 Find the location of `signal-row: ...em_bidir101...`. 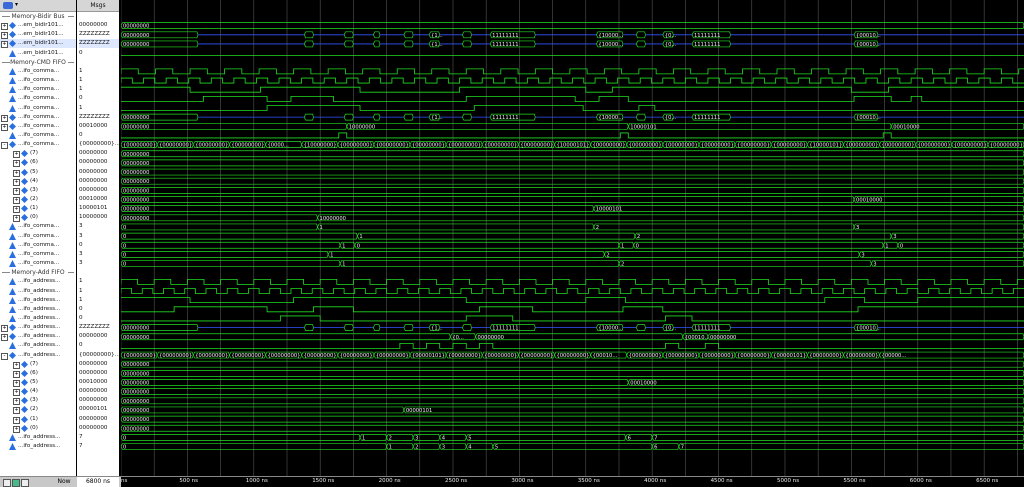

signal-row: ...em_bidir101... is located at coordinates (38, 53).